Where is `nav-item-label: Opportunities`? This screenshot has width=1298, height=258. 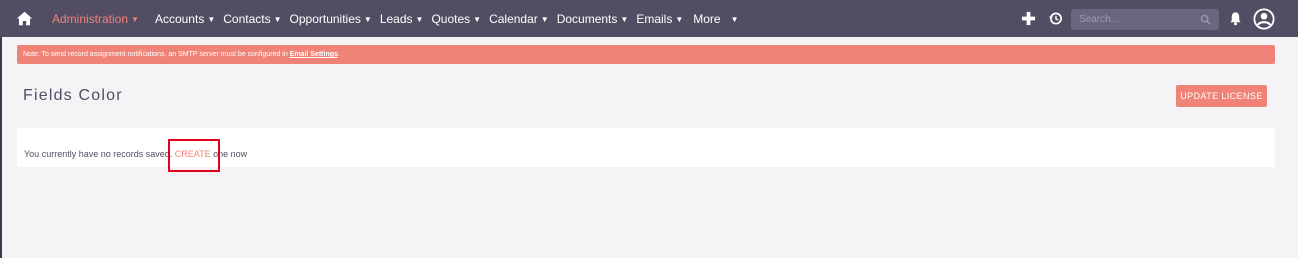 nav-item-label: Opportunities is located at coordinates (325, 18).